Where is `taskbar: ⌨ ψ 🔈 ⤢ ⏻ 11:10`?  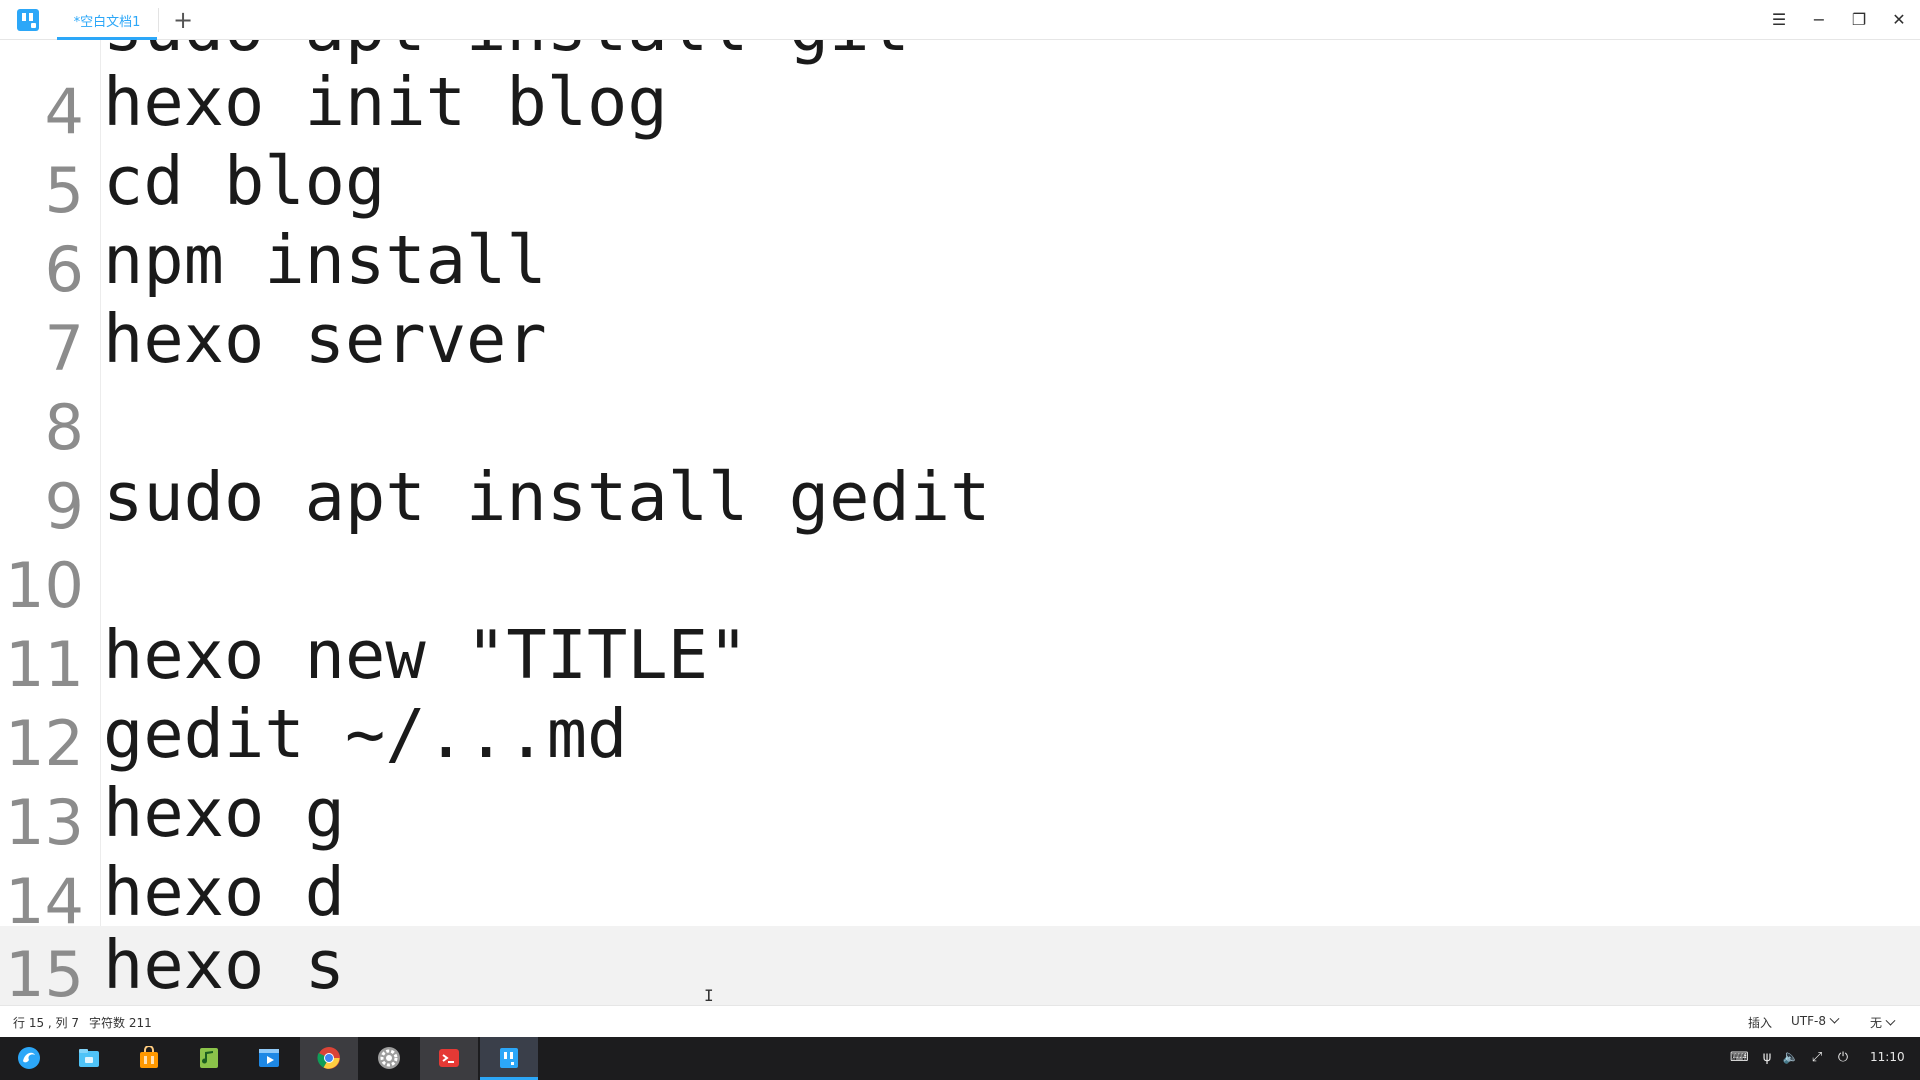
taskbar: ⌨ ψ 🔈 ⤢ ⏻ 11:10 is located at coordinates (960, 1058).